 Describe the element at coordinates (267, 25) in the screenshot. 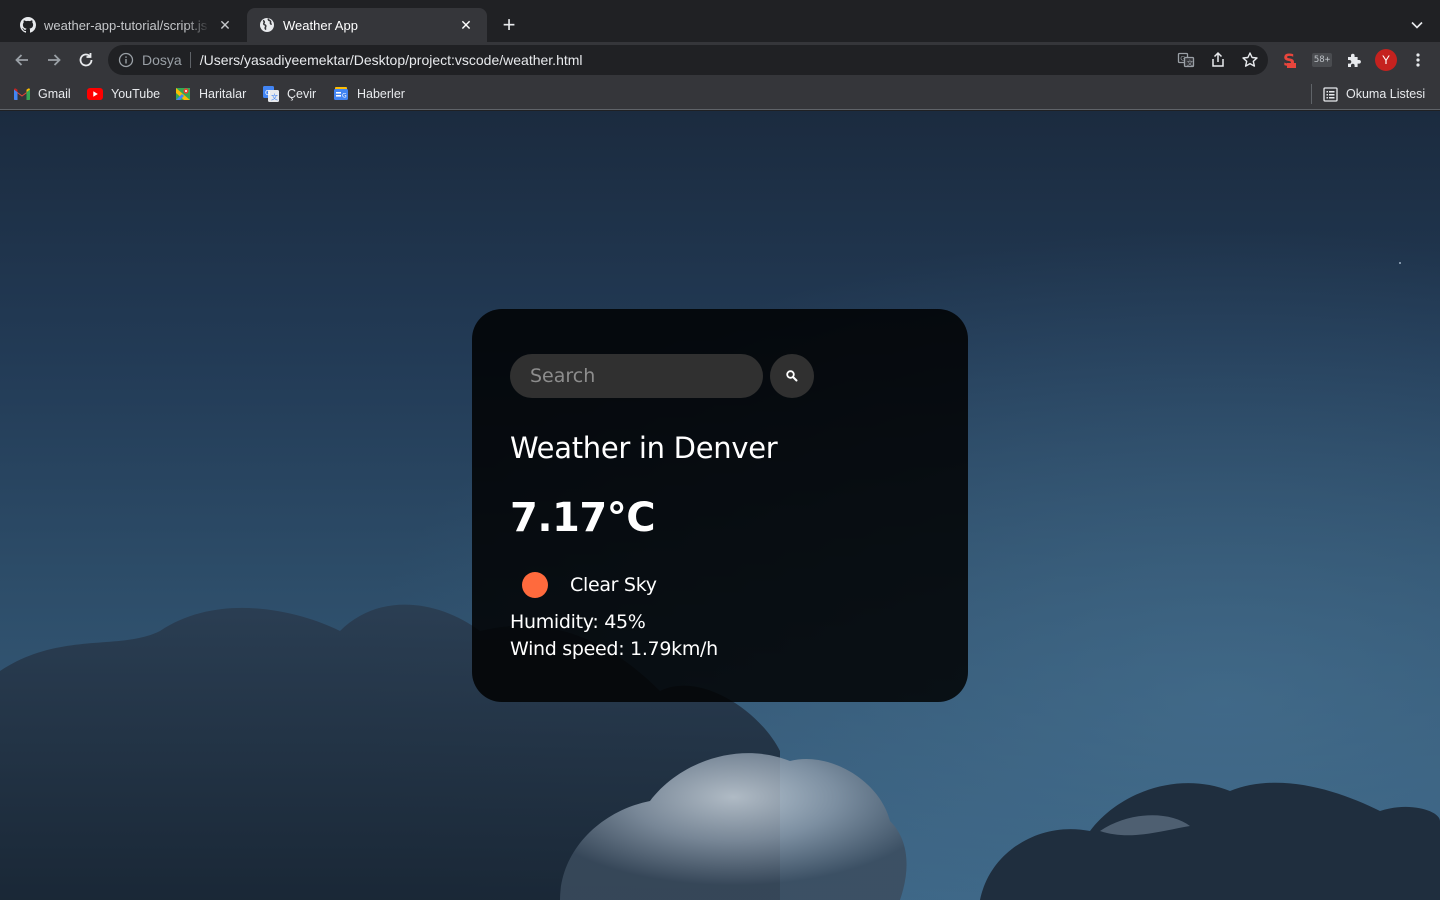

I see `globe-icon` at that location.